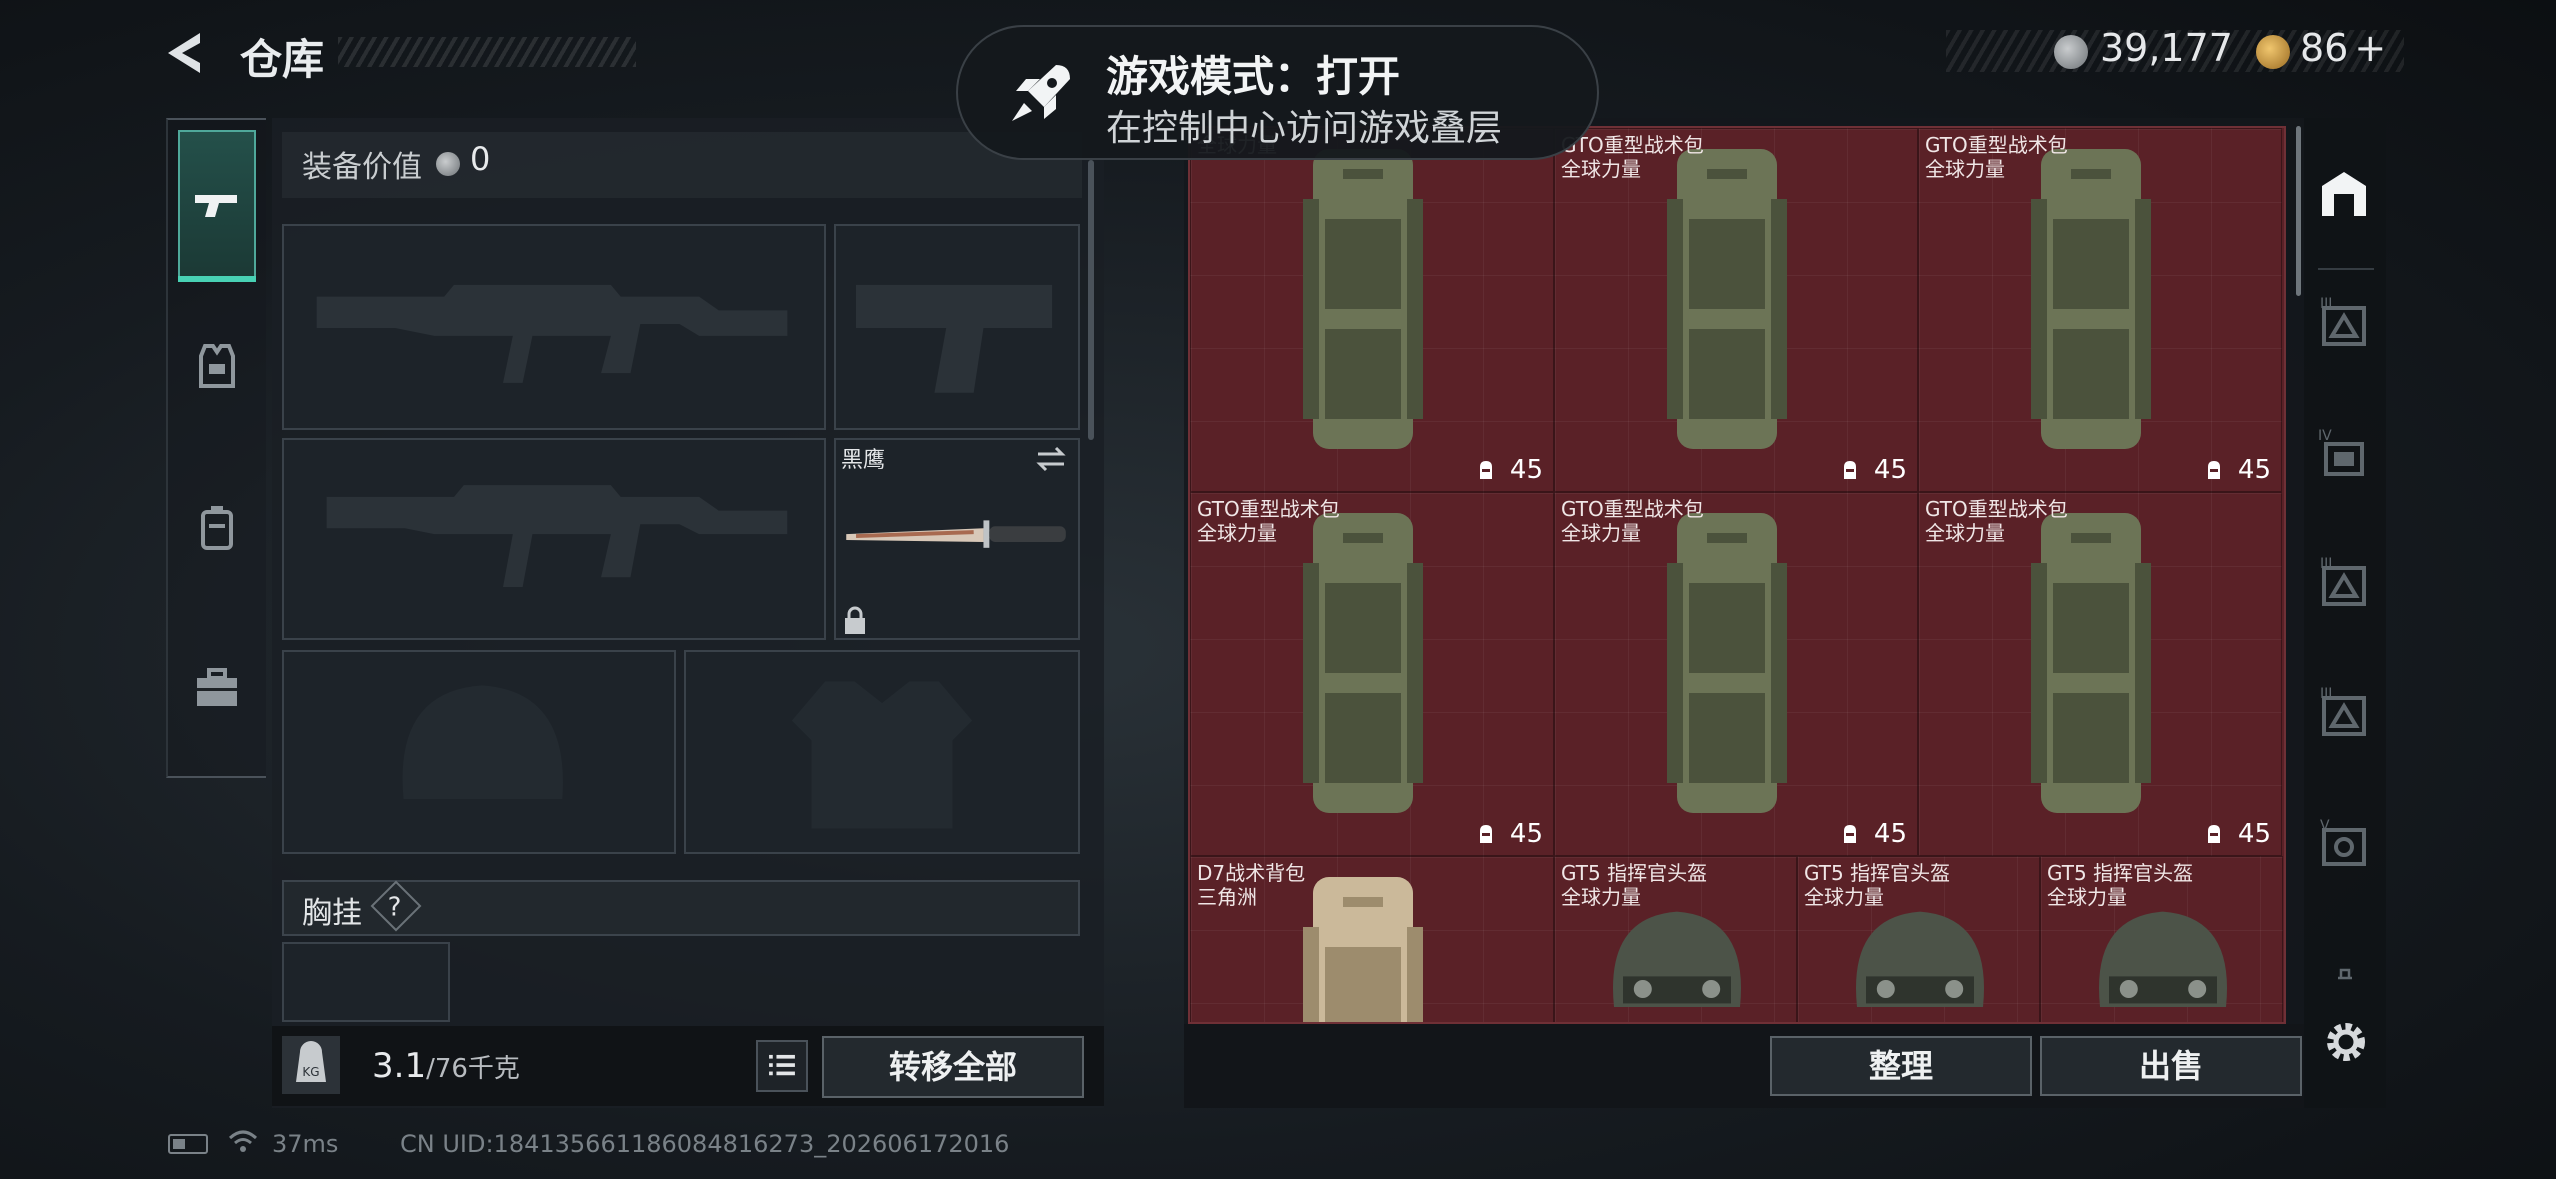 The height and width of the screenshot is (1179, 2556). I want to click on ping-readout: 37ms, so click(305, 1144).